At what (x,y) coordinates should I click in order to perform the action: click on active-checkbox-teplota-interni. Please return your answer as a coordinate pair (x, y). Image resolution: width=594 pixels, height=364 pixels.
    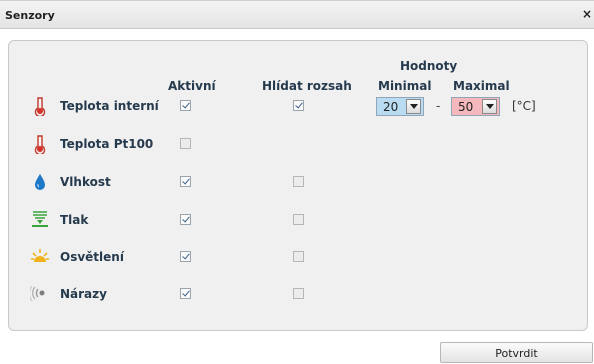
    Looking at the image, I should click on (185, 105).